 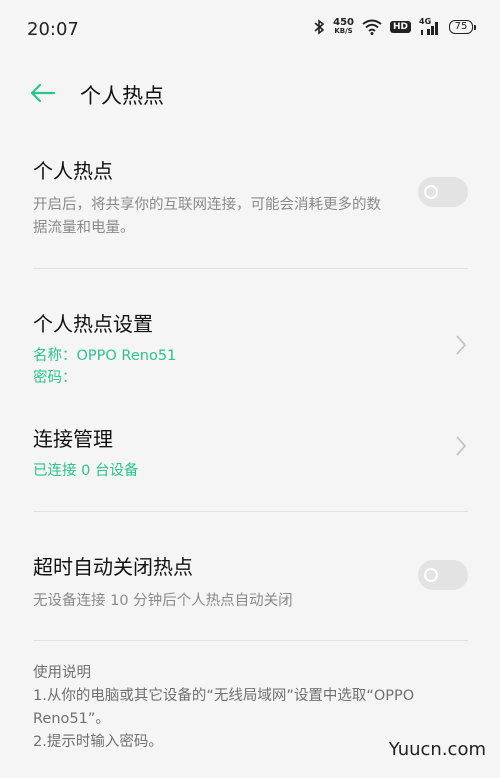 I want to click on status-bar: 20:07 450 KB/S HD 4G 75, so click(x=250, y=30).